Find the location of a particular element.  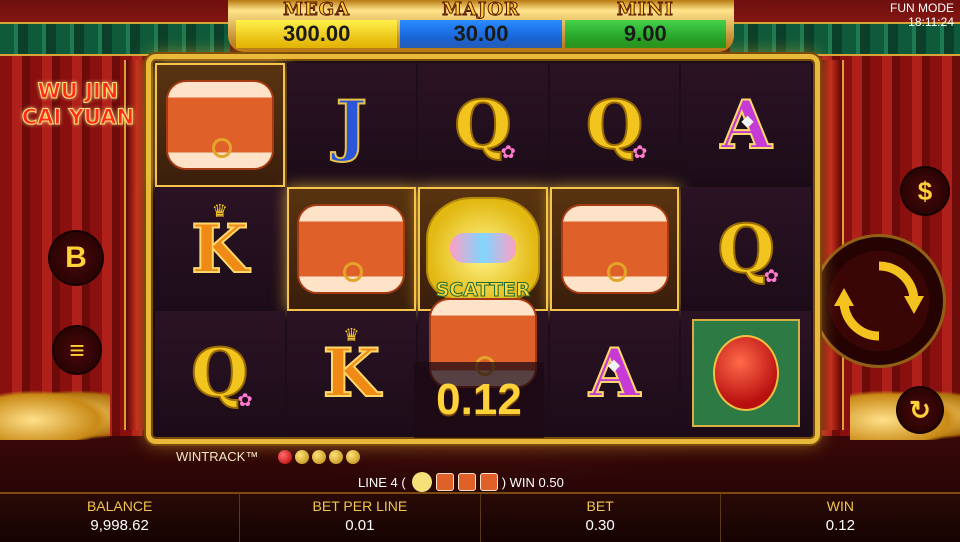

line-indicator-icon is located at coordinates (421, 482).